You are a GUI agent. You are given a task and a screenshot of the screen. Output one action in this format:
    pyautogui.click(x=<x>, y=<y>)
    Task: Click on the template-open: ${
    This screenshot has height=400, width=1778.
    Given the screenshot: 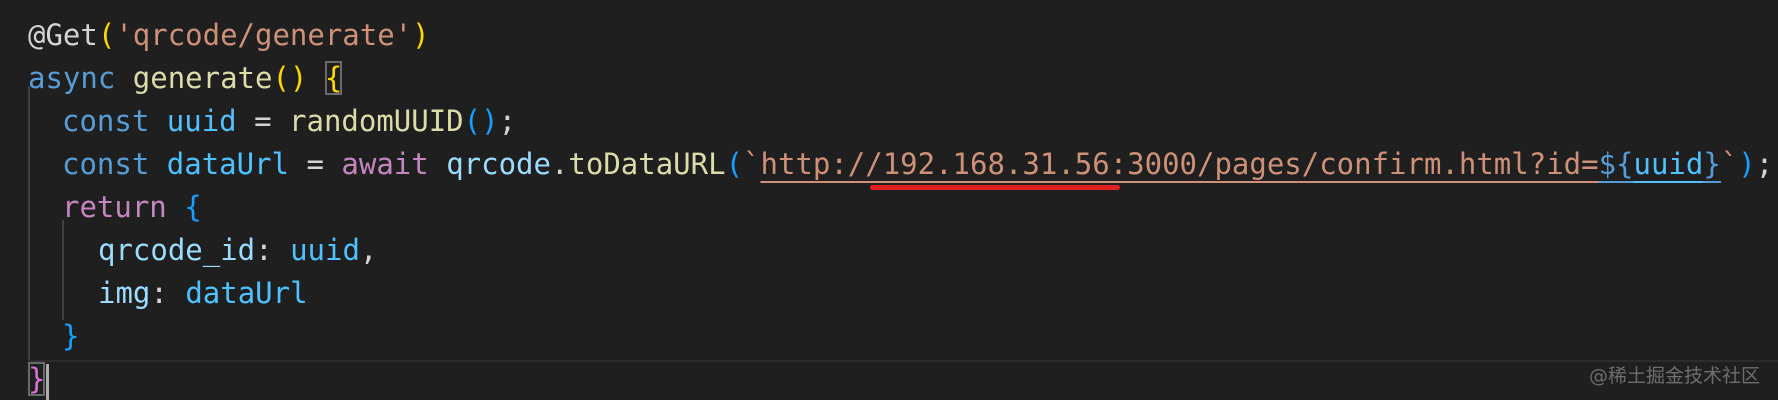 What is the action you would take?
    pyautogui.click(x=1616, y=164)
    